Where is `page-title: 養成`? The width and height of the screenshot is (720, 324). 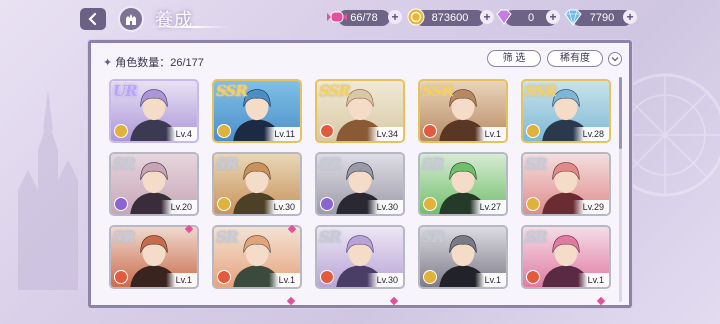 page-title: 養成 is located at coordinates (174, 20).